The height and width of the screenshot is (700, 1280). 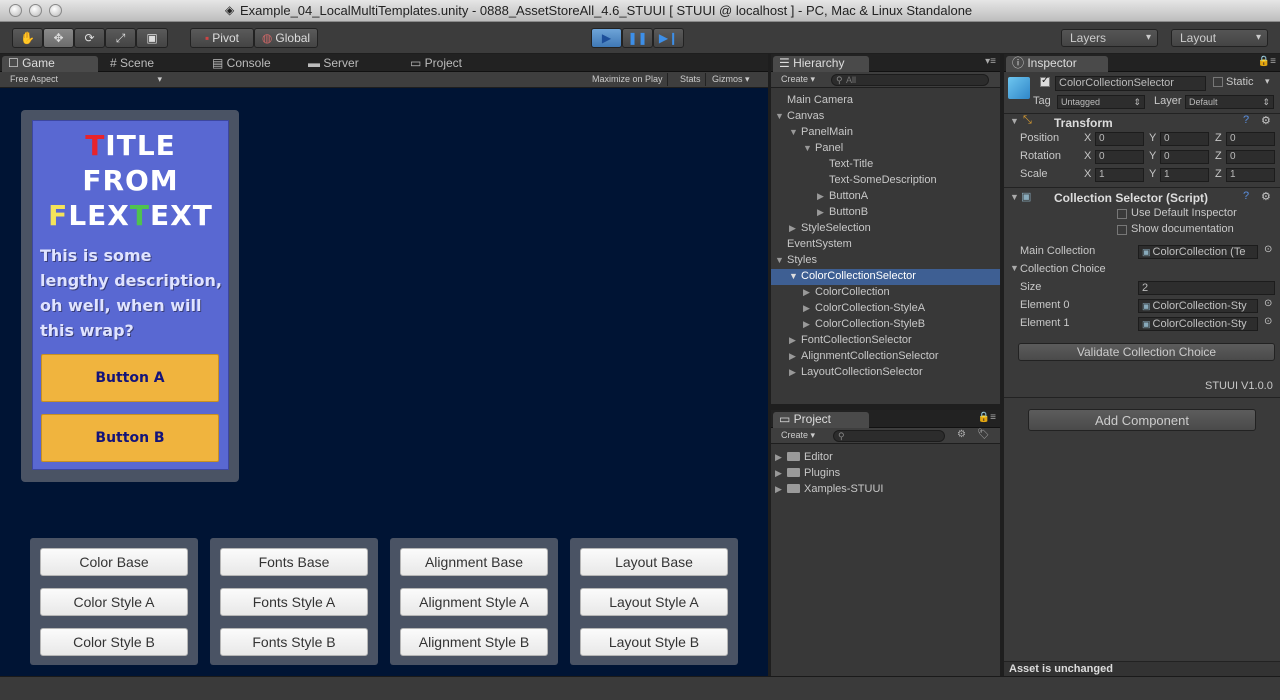 What do you see at coordinates (474, 562) in the screenshot?
I see `alignment-base-button: Alignment Base` at bounding box center [474, 562].